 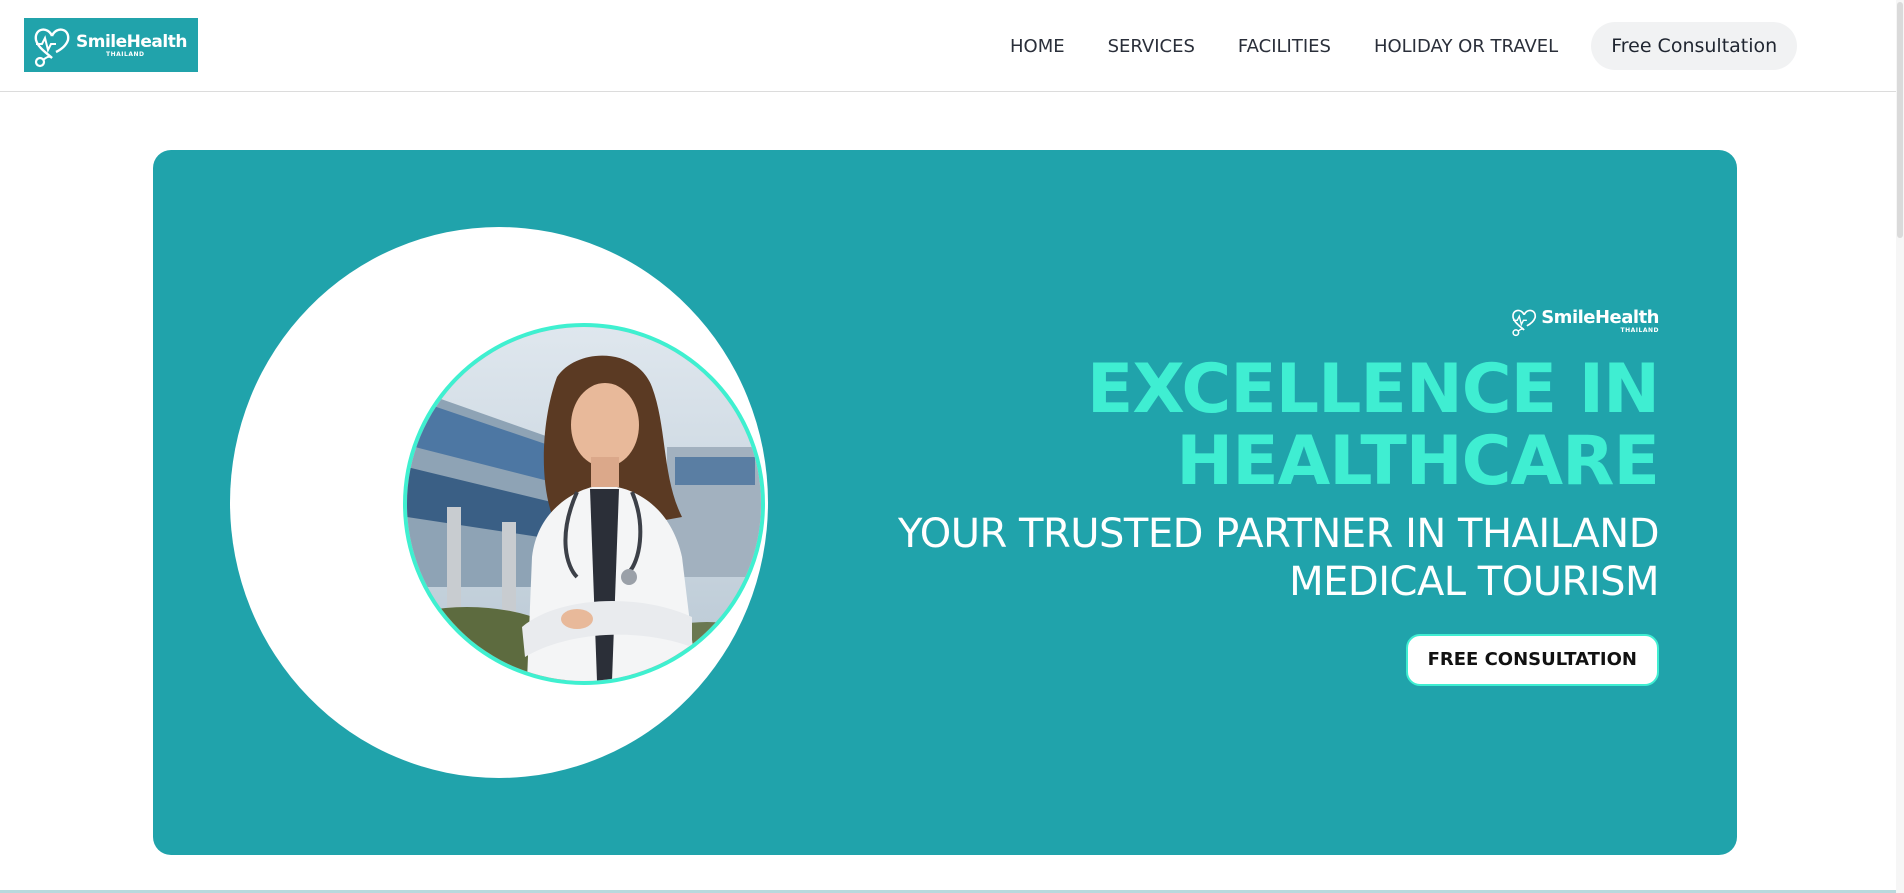 I want to click on hero-logo-name: SmileHealth, so click(x=1600, y=317).